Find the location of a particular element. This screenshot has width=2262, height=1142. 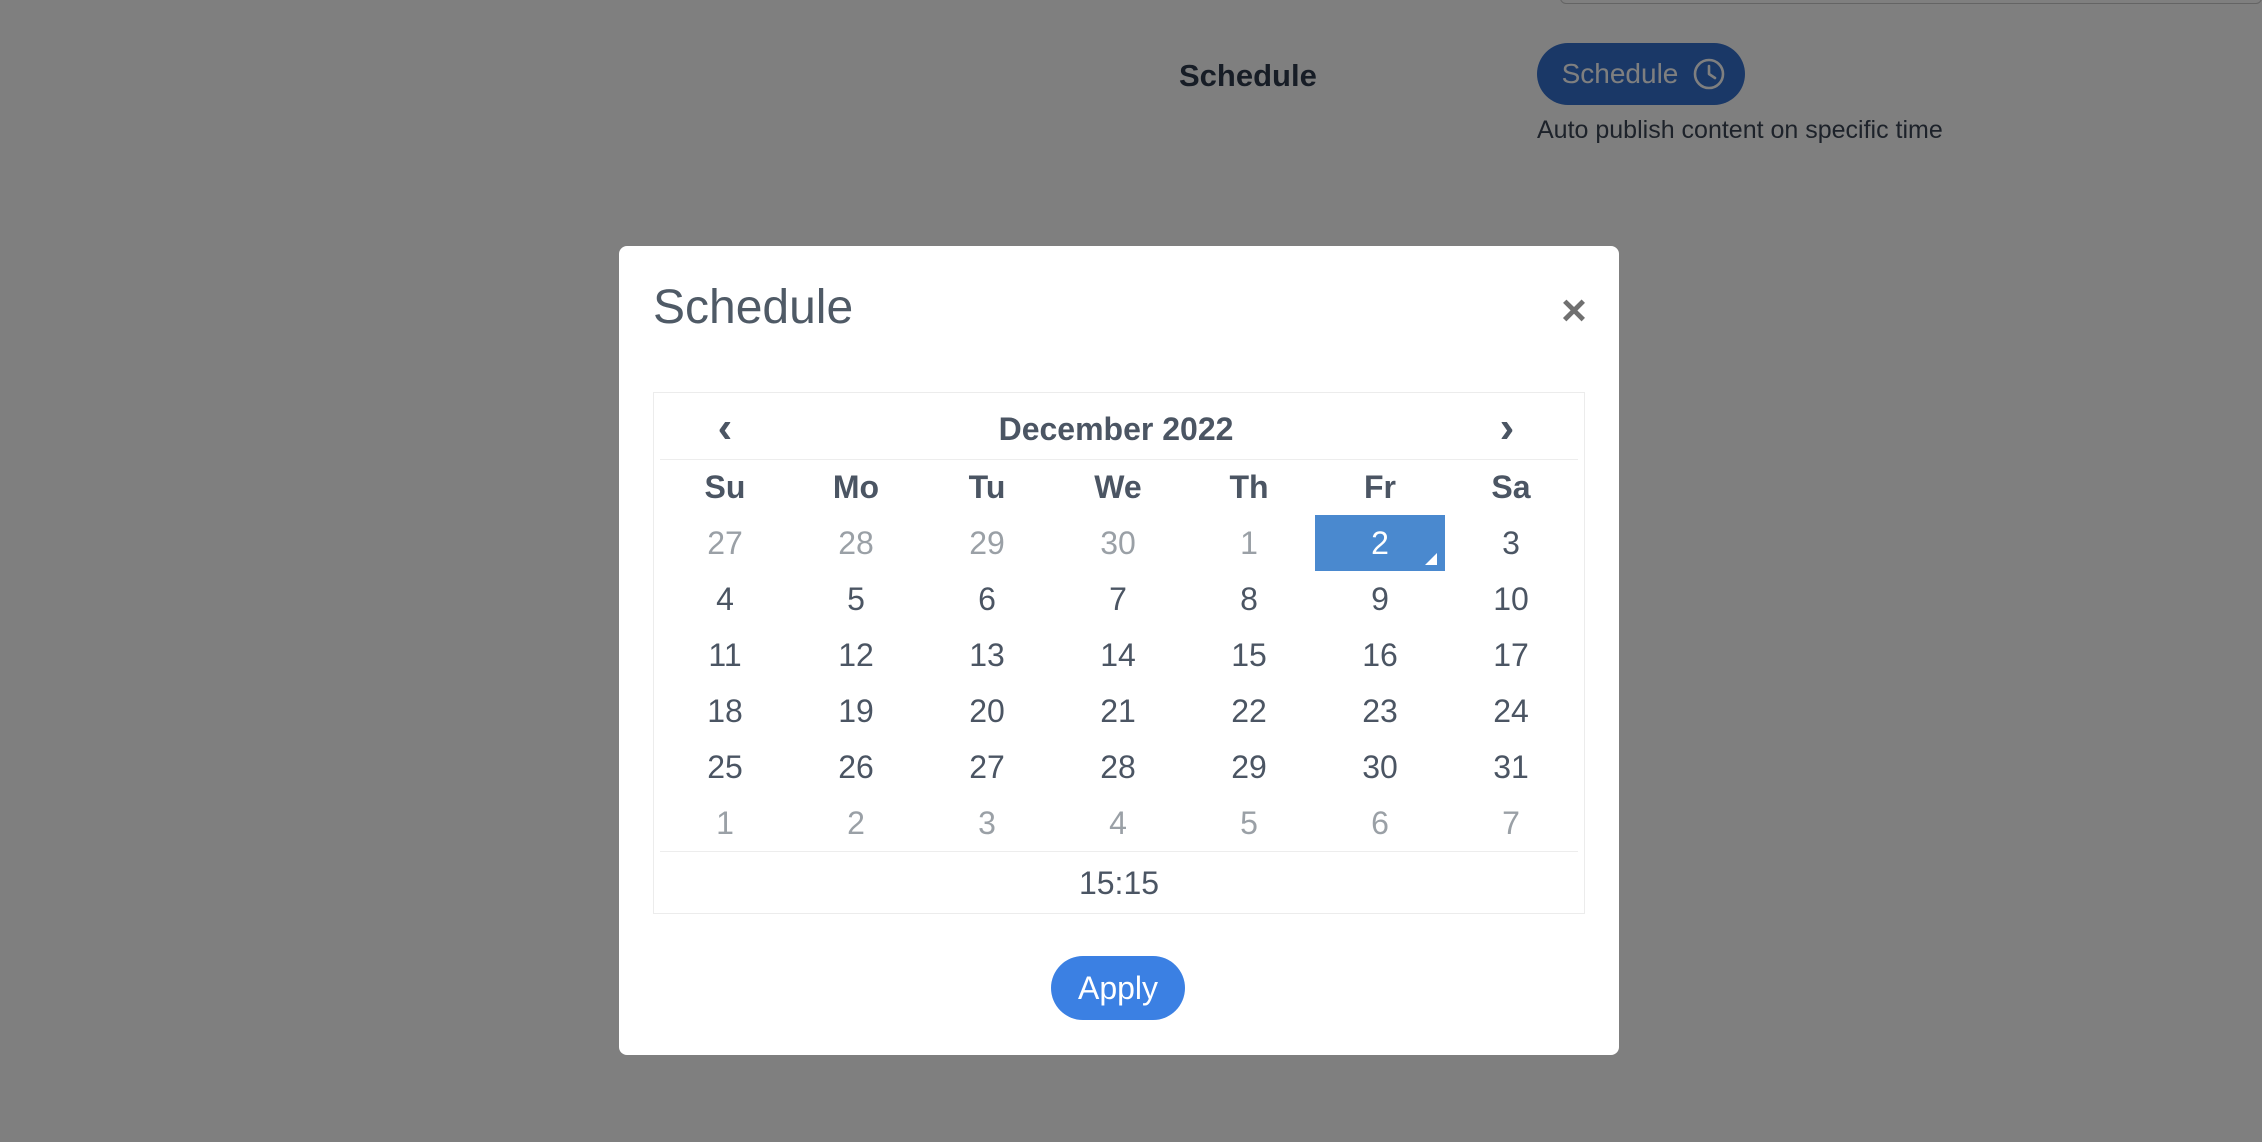

day-cell: 24 is located at coordinates (1511, 711).